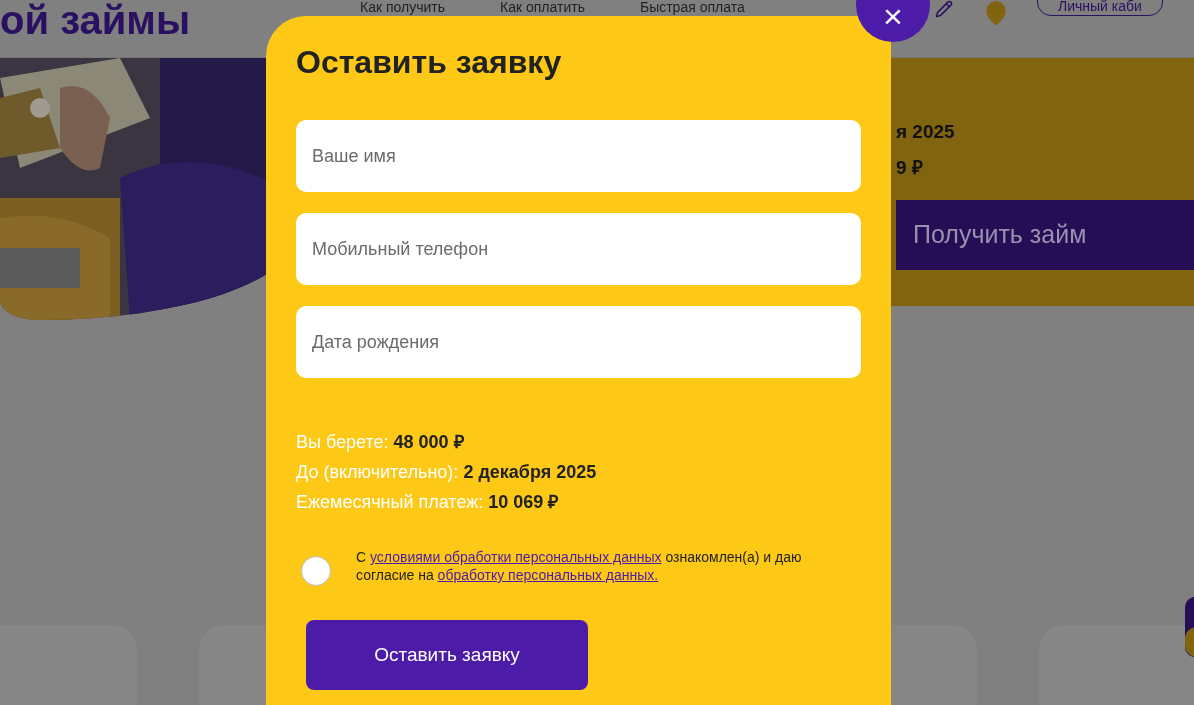  What do you see at coordinates (548, 575) in the screenshot?
I see `consent-link: обработку персональных данных.` at bounding box center [548, 575].